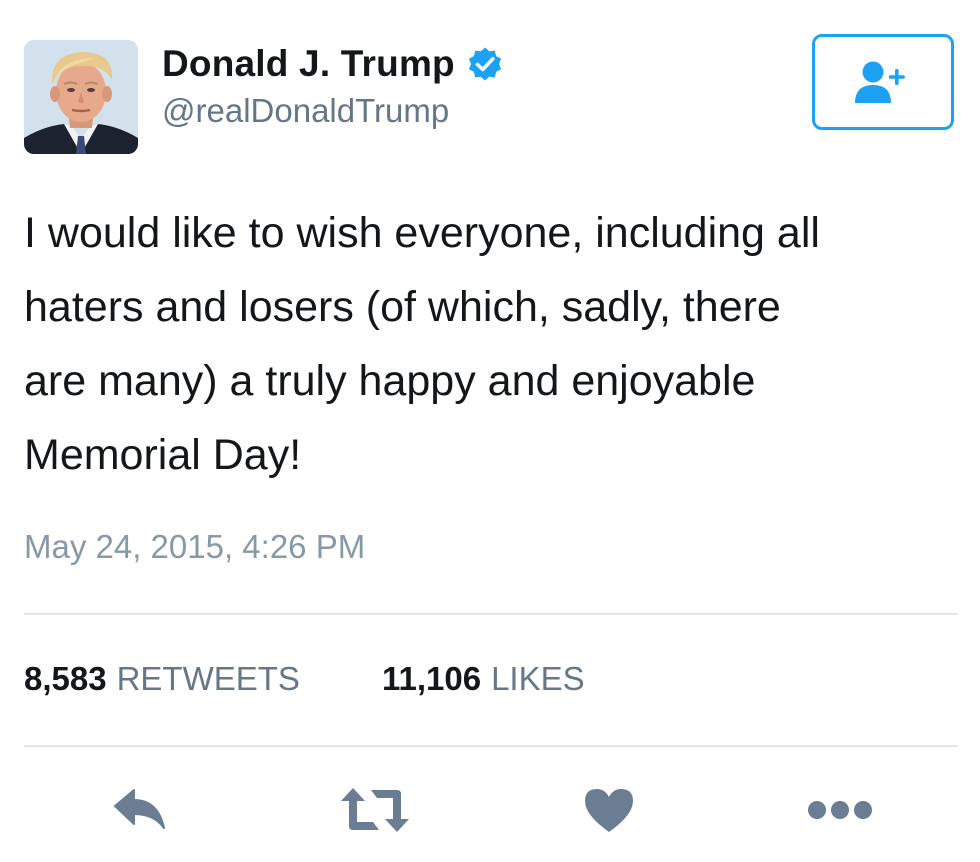  I want to click on verified-badge-icon, so click(485, 64).